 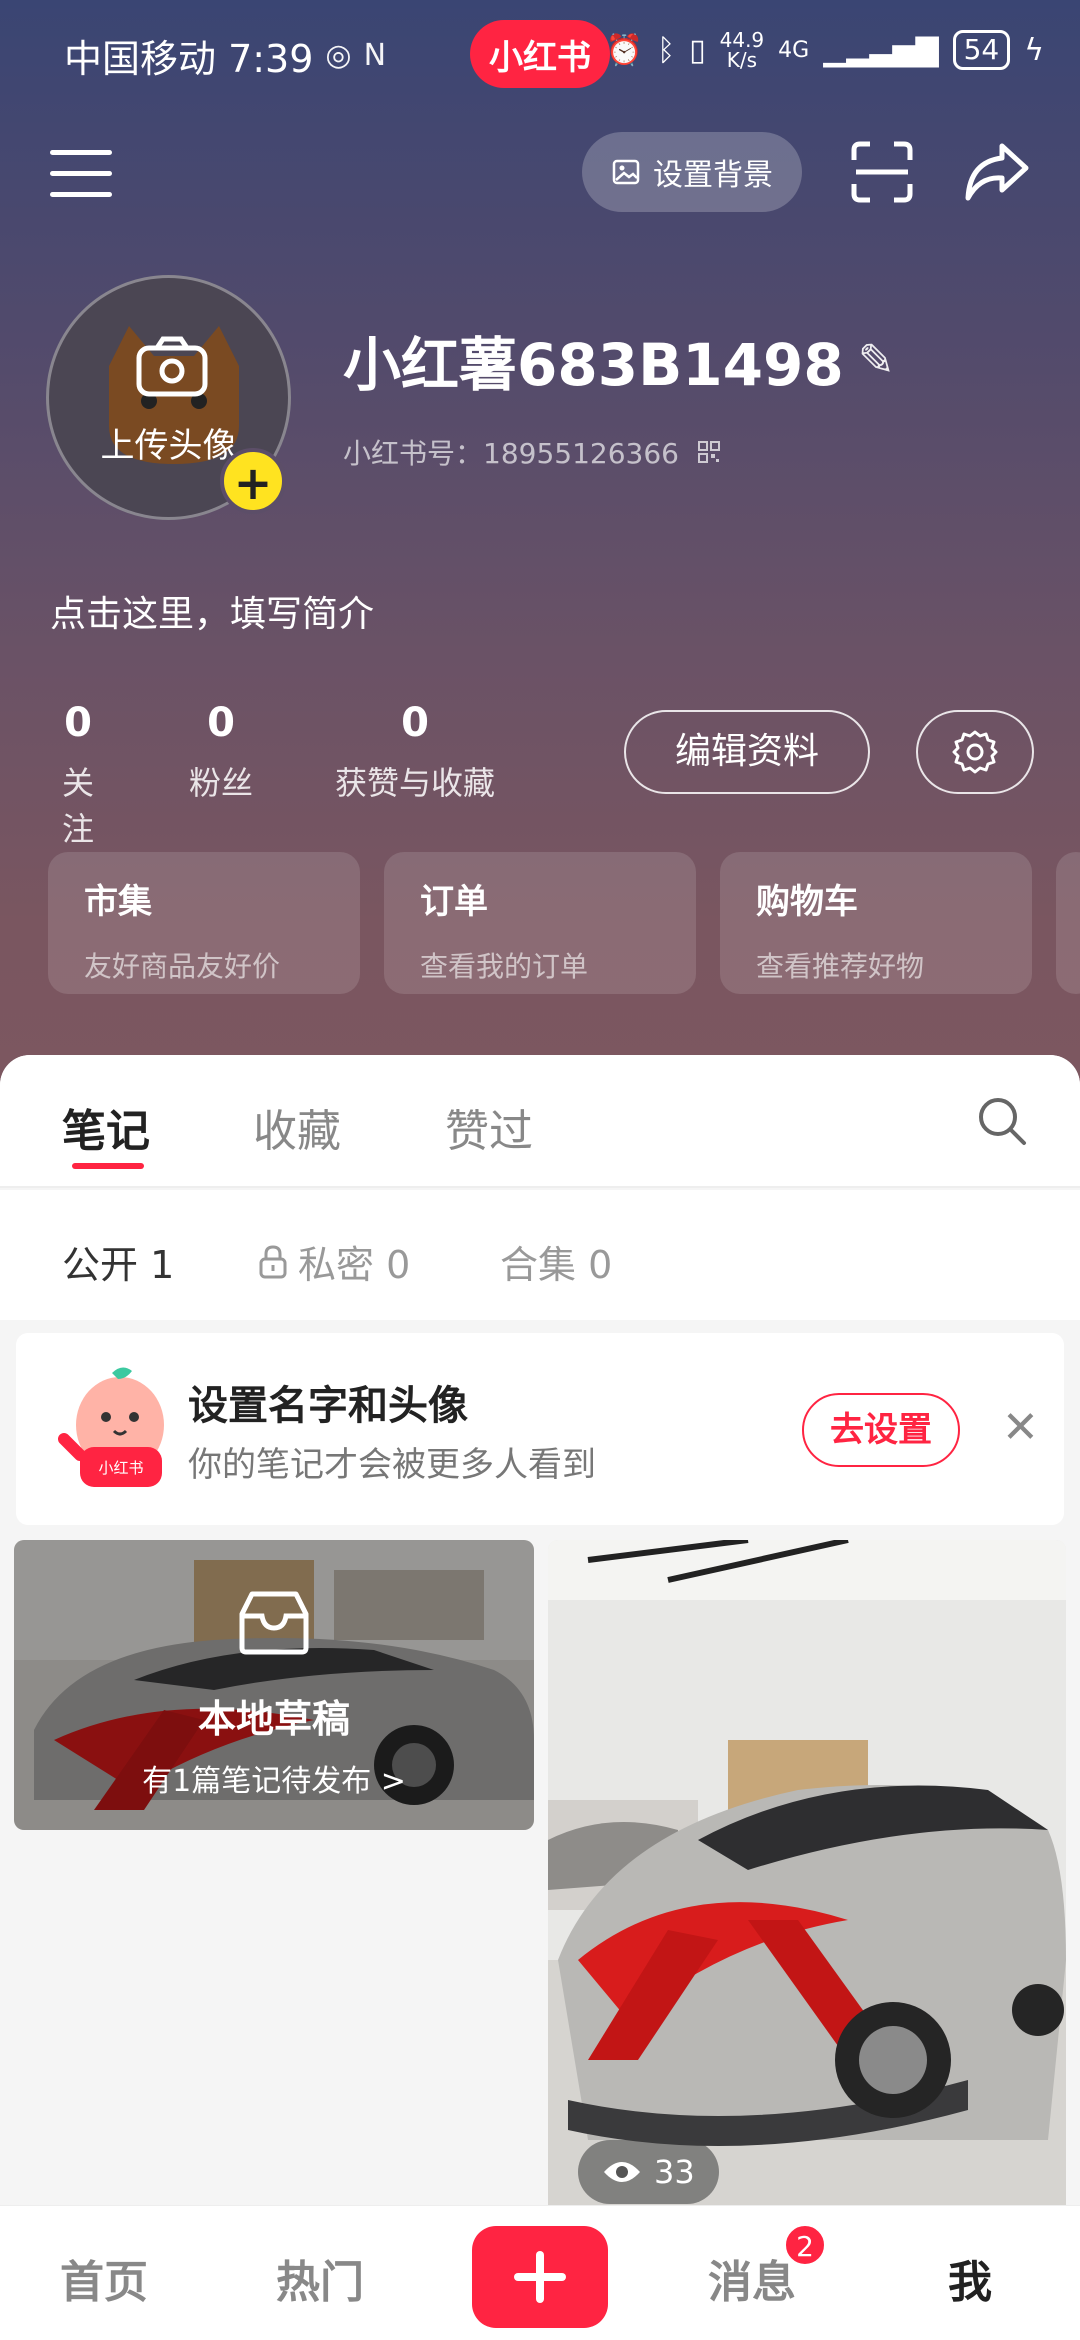 What do you see at coordinates (120, 1468) in the screenshot?
I see `mascot-text: 小红书` at bounding box center [120, 1468].